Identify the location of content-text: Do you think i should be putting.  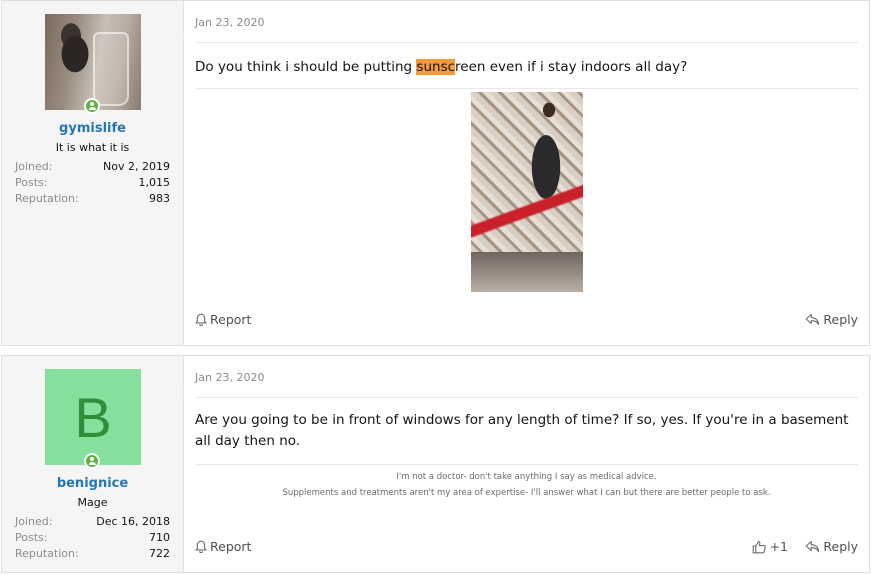
(306, 67).